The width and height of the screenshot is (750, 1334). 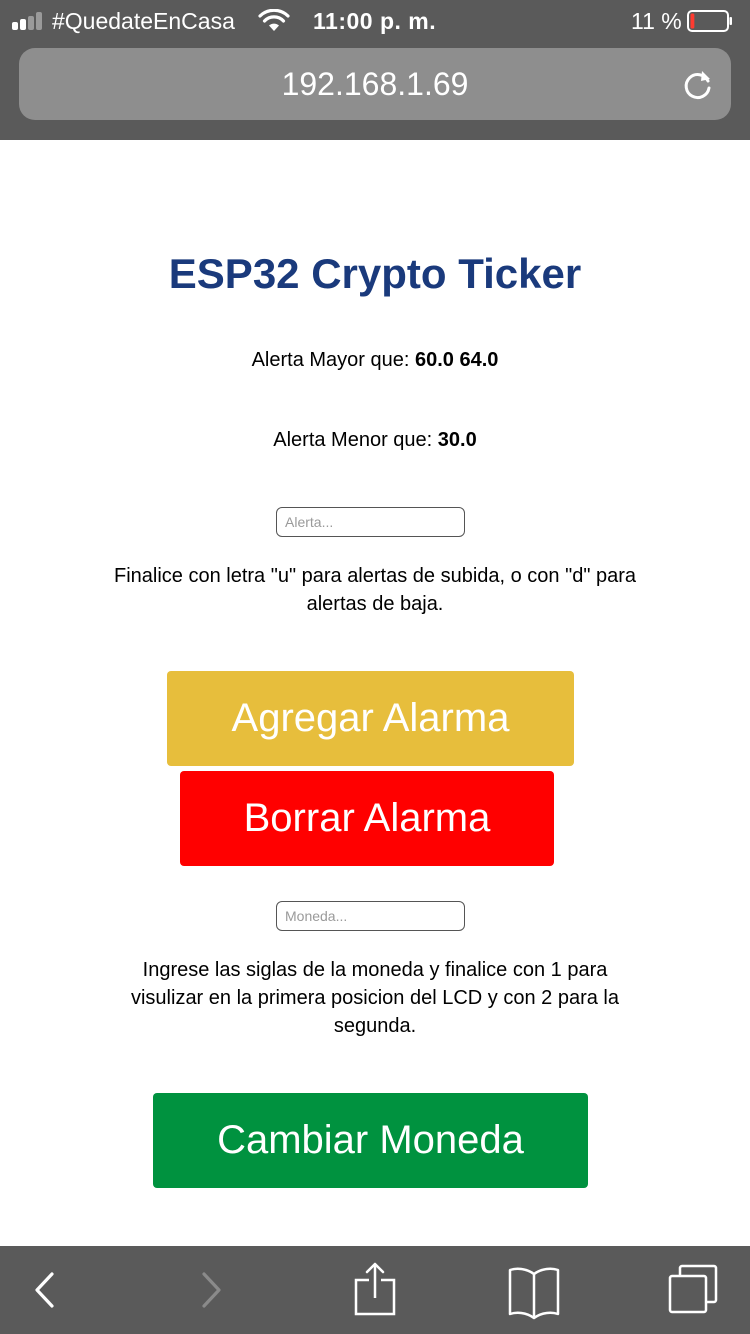 What do you see at coordinates (370, 1140) in the screenshot?
I see `change-coin-button: Cambiar Moneda` at bounding box center [370, 1140].